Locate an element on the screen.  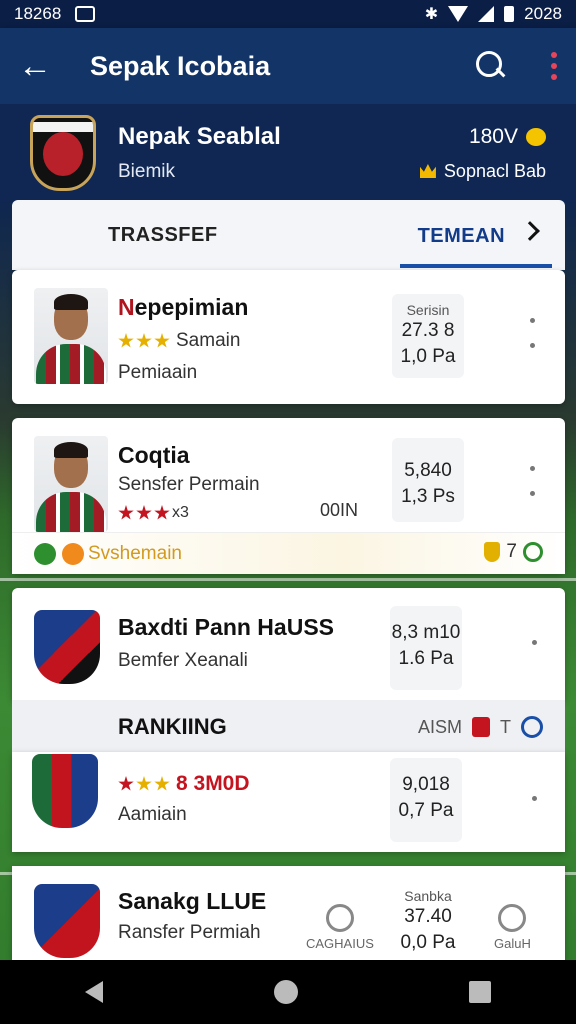
badge-icon is located at coordinates (481, 727).